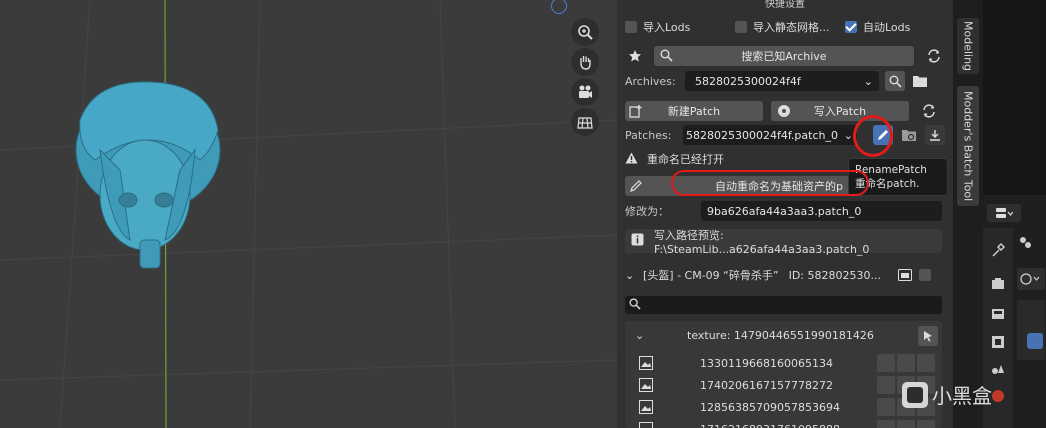  Describe the element at coordinates (784, 211) in the screenshot. I see `rename-to-value: 9ba626afa44a3aa3.patch_0` at that location.